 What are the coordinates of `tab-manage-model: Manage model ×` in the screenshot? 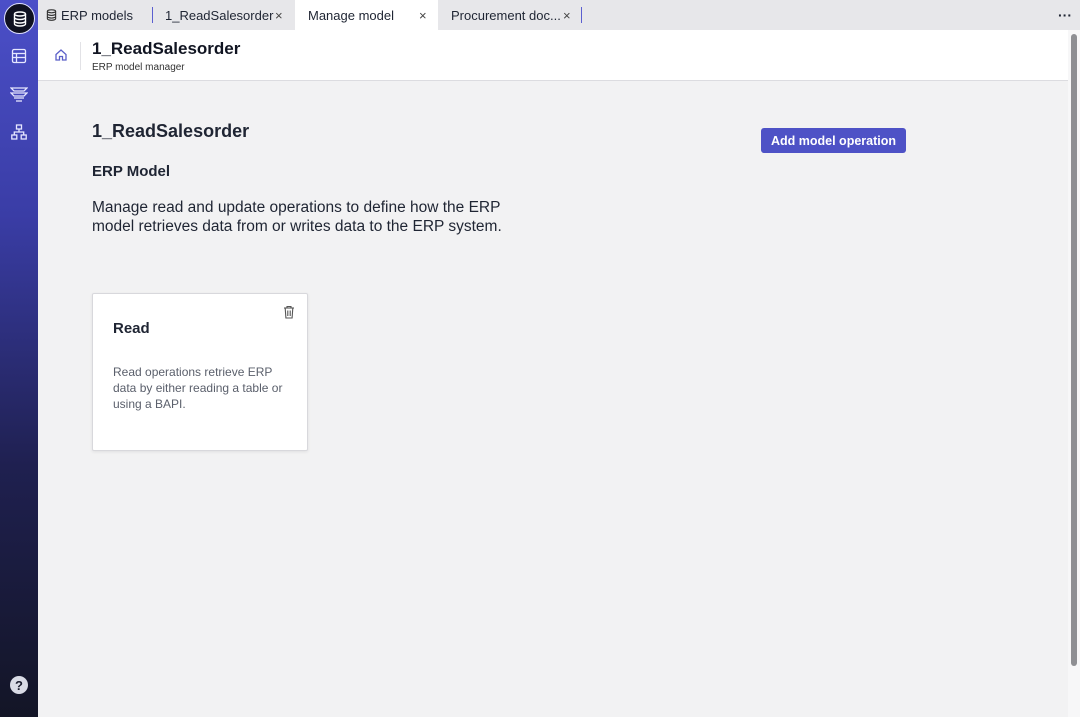 It's located at (366, 15).